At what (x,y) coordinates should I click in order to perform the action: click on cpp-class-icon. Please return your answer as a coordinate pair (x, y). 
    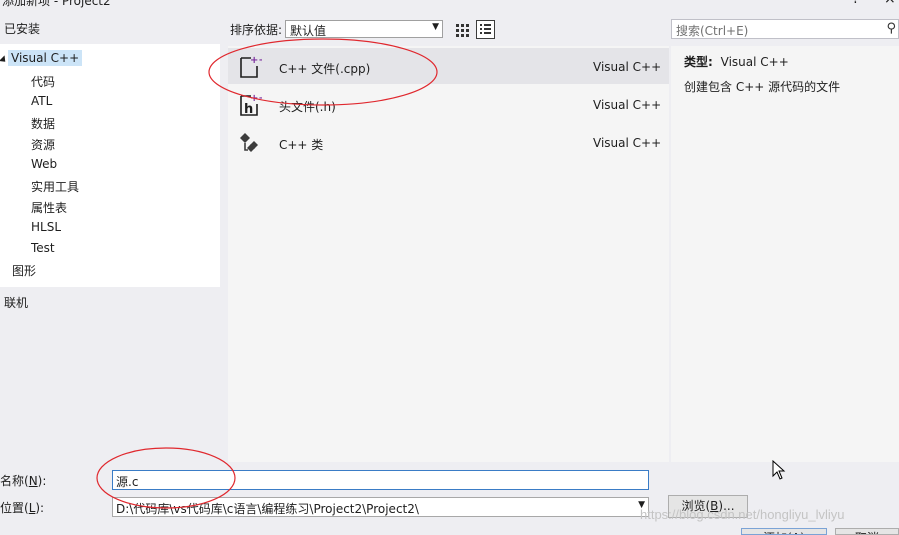
    Looking at the image, I should click on (249, 142).